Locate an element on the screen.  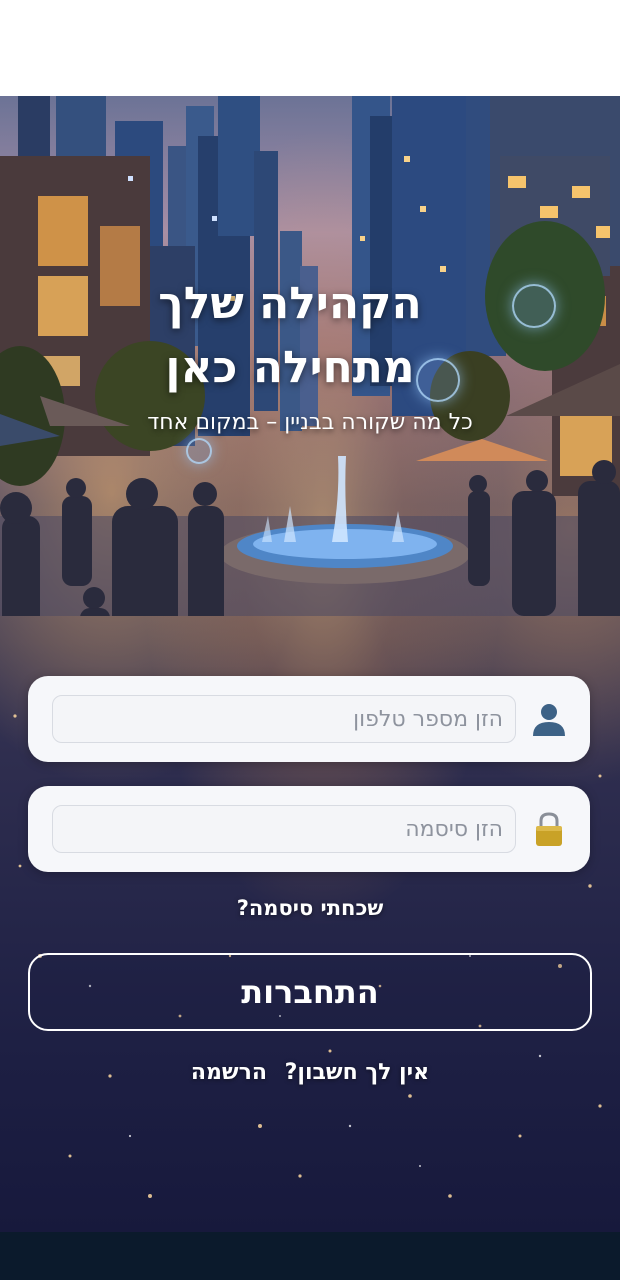
user-icon is located at coordinates (549, 720).